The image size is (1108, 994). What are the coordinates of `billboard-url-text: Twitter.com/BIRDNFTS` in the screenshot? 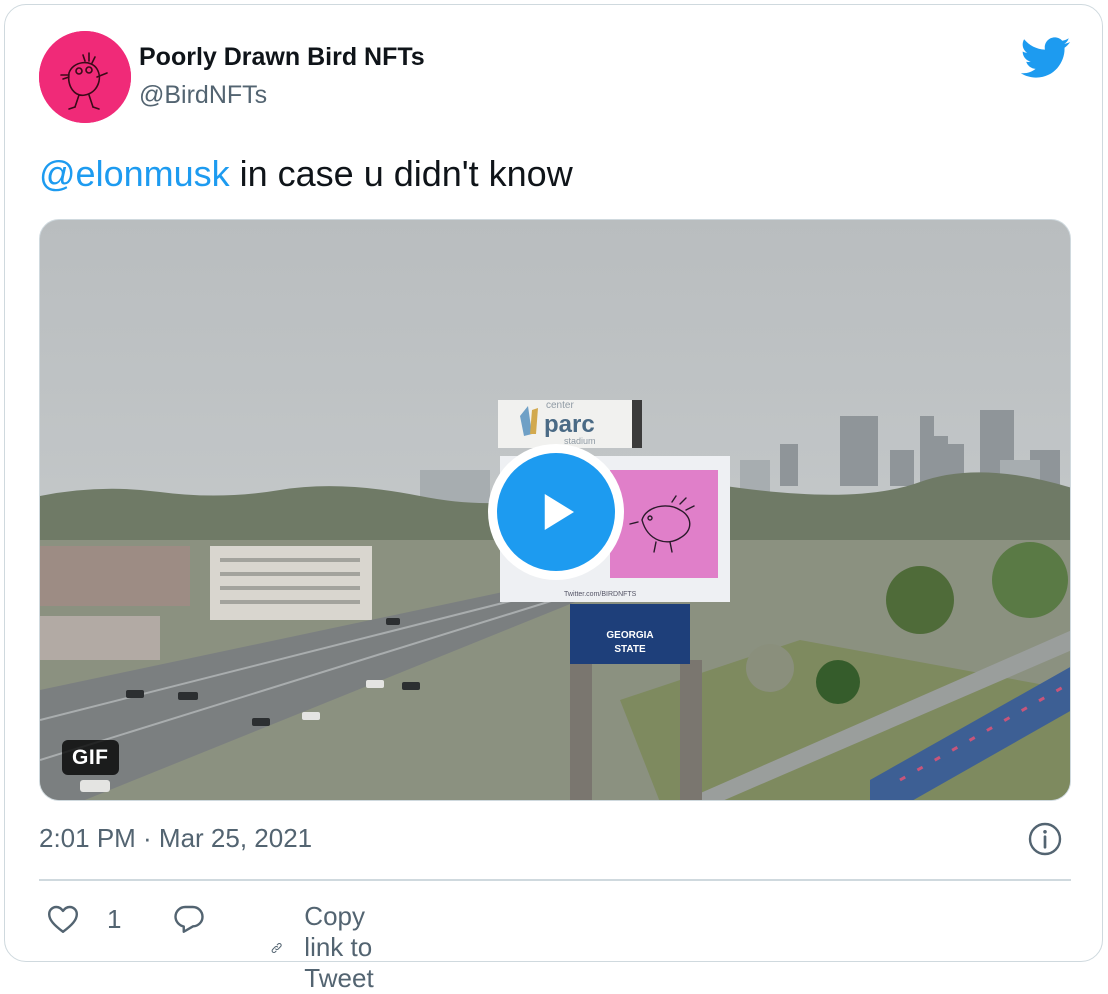 It's located at (600, 594).